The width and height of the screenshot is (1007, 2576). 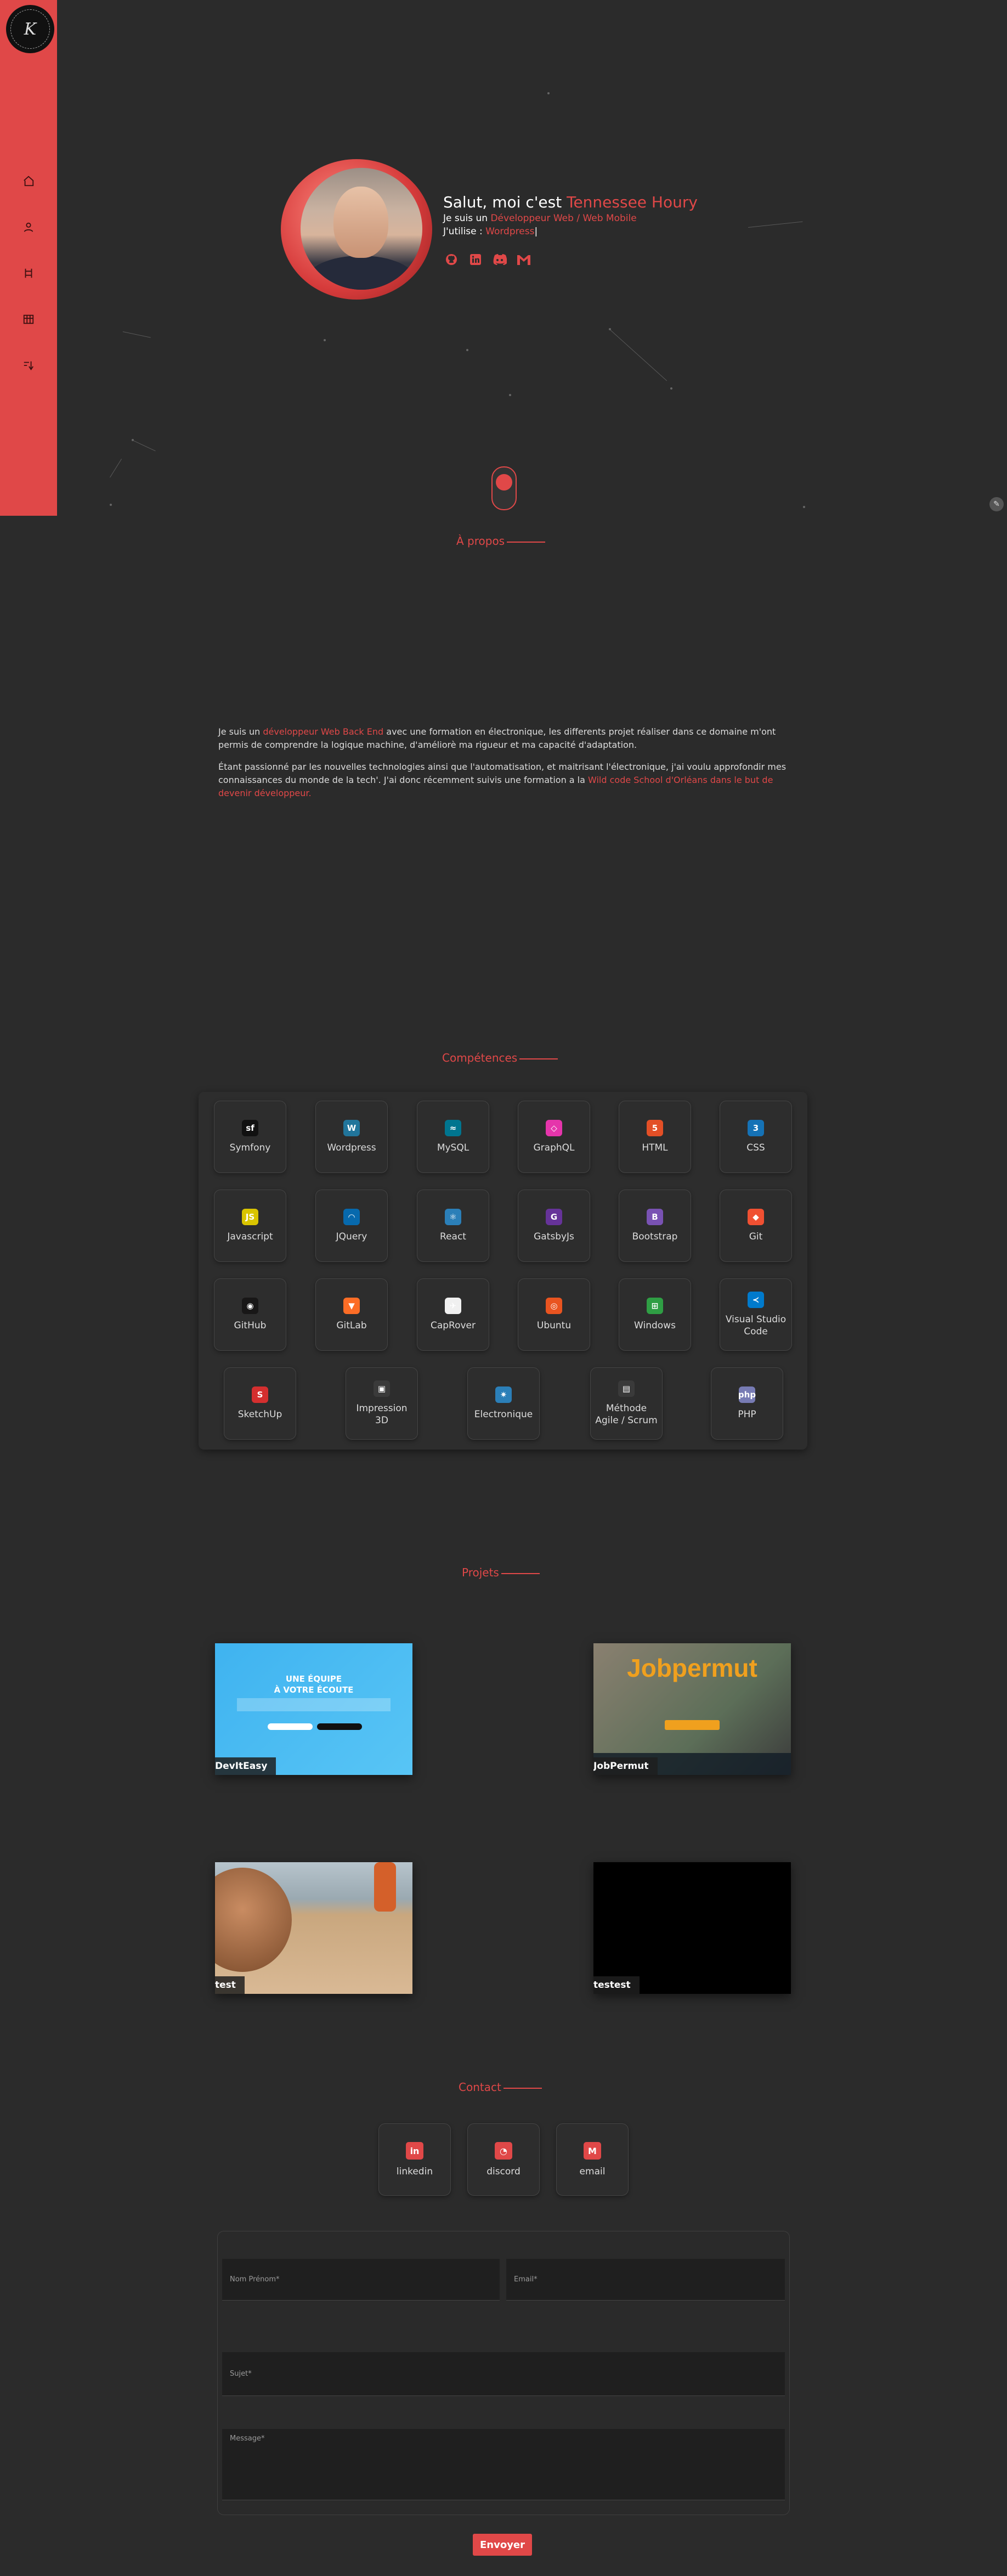 I want to click on project-card-testest: testest, so click(x=692, y=1928).